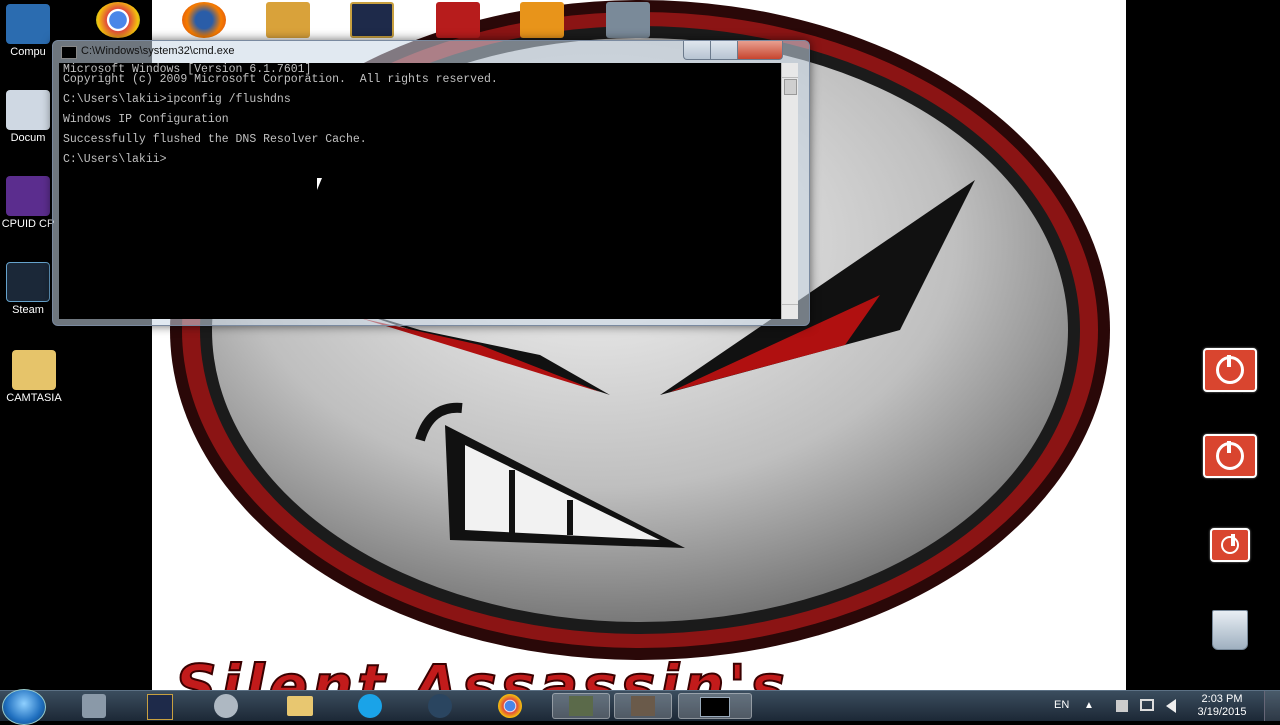 The image size is (1280, 725). What do you see at coordinates (1230, 568) in the screenshot?
I see `desktop-icon-label: 60 min` at bounding box center [1230, 568].